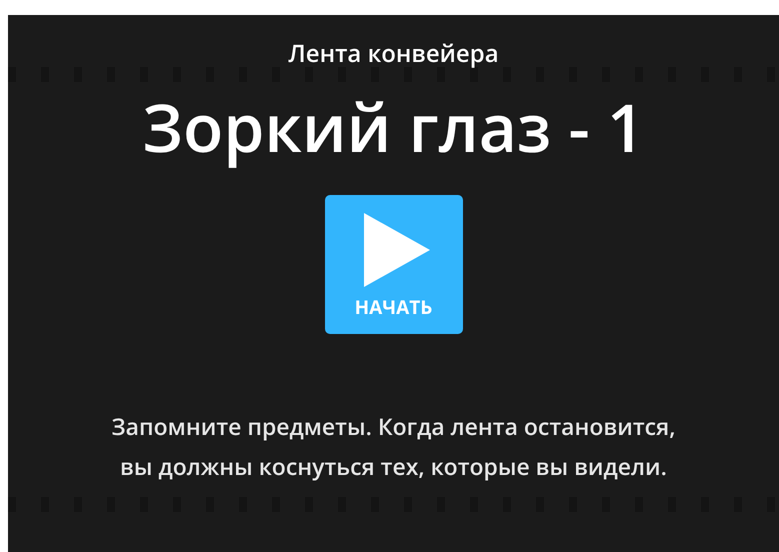 This screenshot has height=552, width=779. Describe the element at coordinates (394, 426) in the screenshot. I see `instruction-text: Запомните предметы. Когда лента остановится,` at that location.